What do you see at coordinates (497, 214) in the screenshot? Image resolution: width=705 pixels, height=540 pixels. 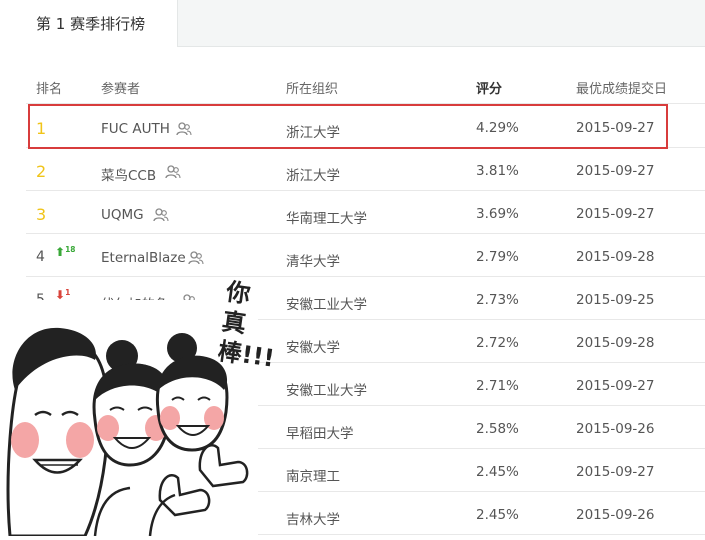 I see `score-cell: 3.69%` at bounding box center [497, 214].